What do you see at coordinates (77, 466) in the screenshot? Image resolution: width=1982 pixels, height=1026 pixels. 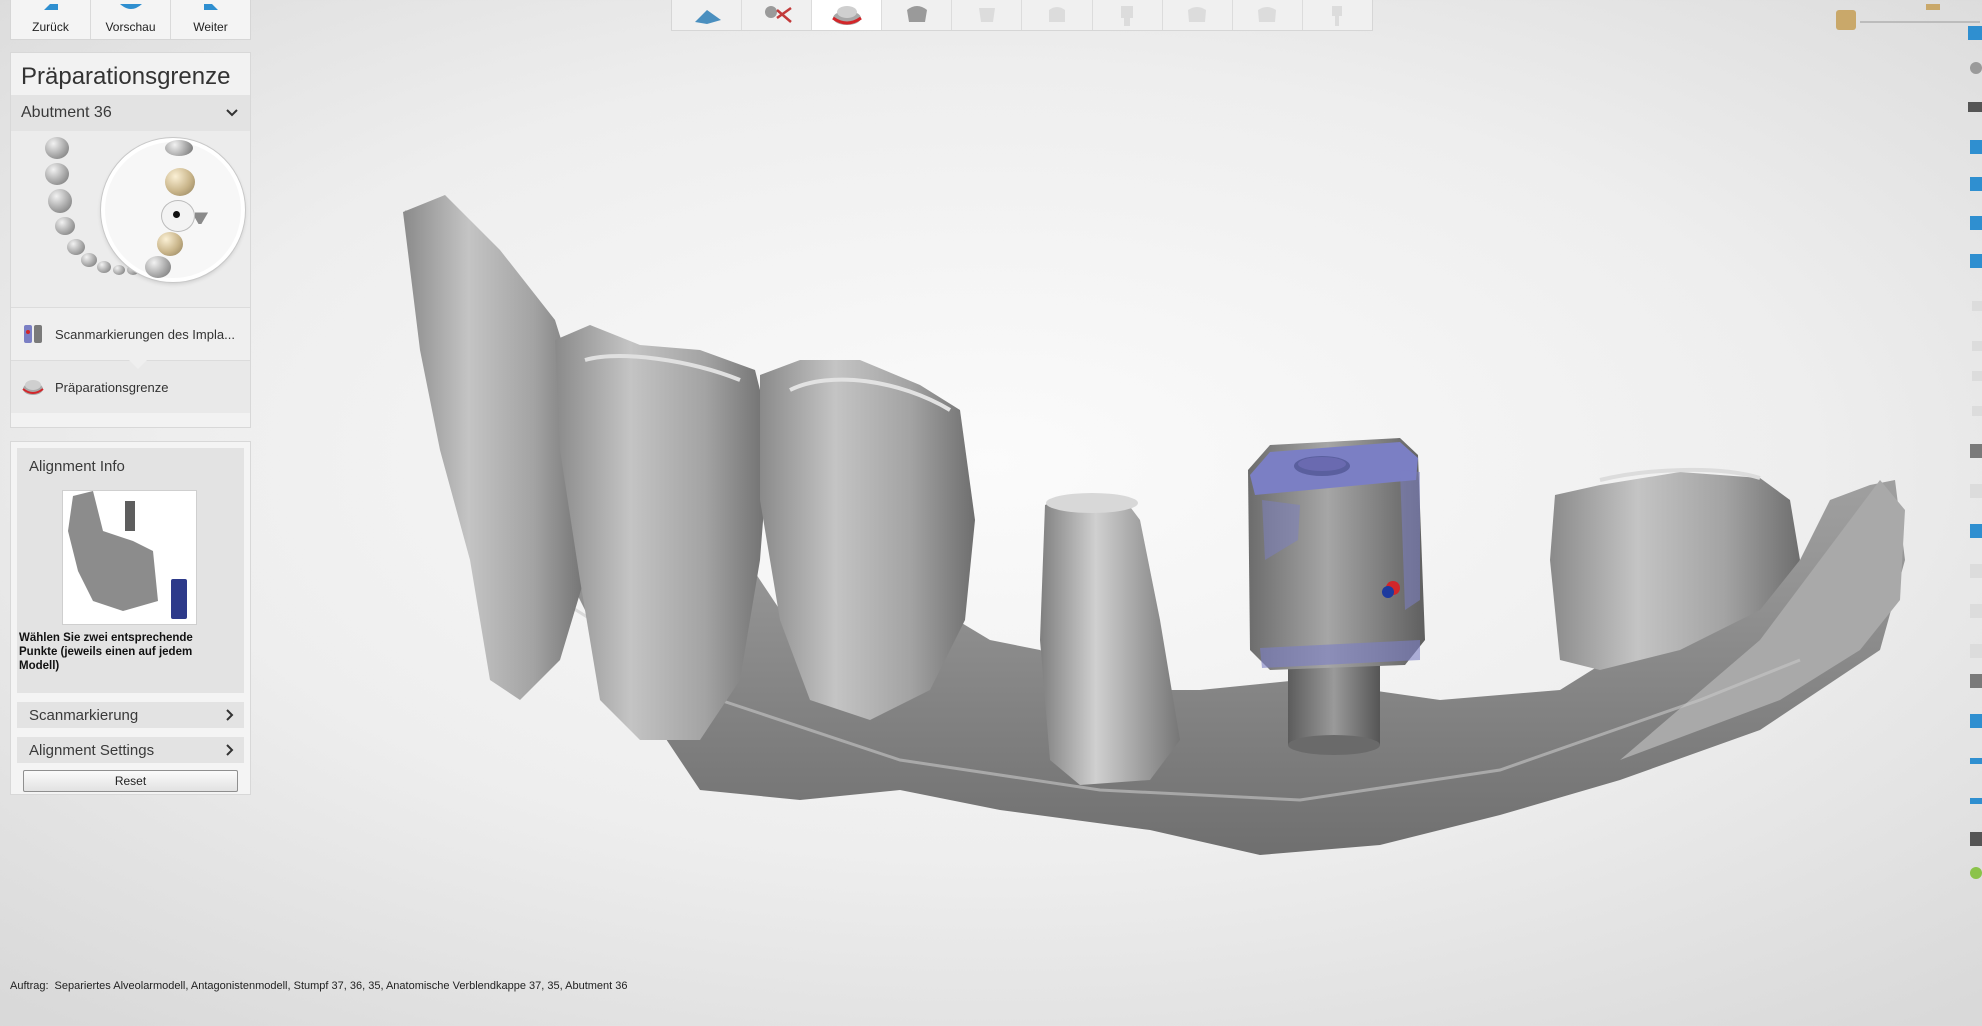 I see `alignment-title: Alignment Info` at bounding box center [77, 466].